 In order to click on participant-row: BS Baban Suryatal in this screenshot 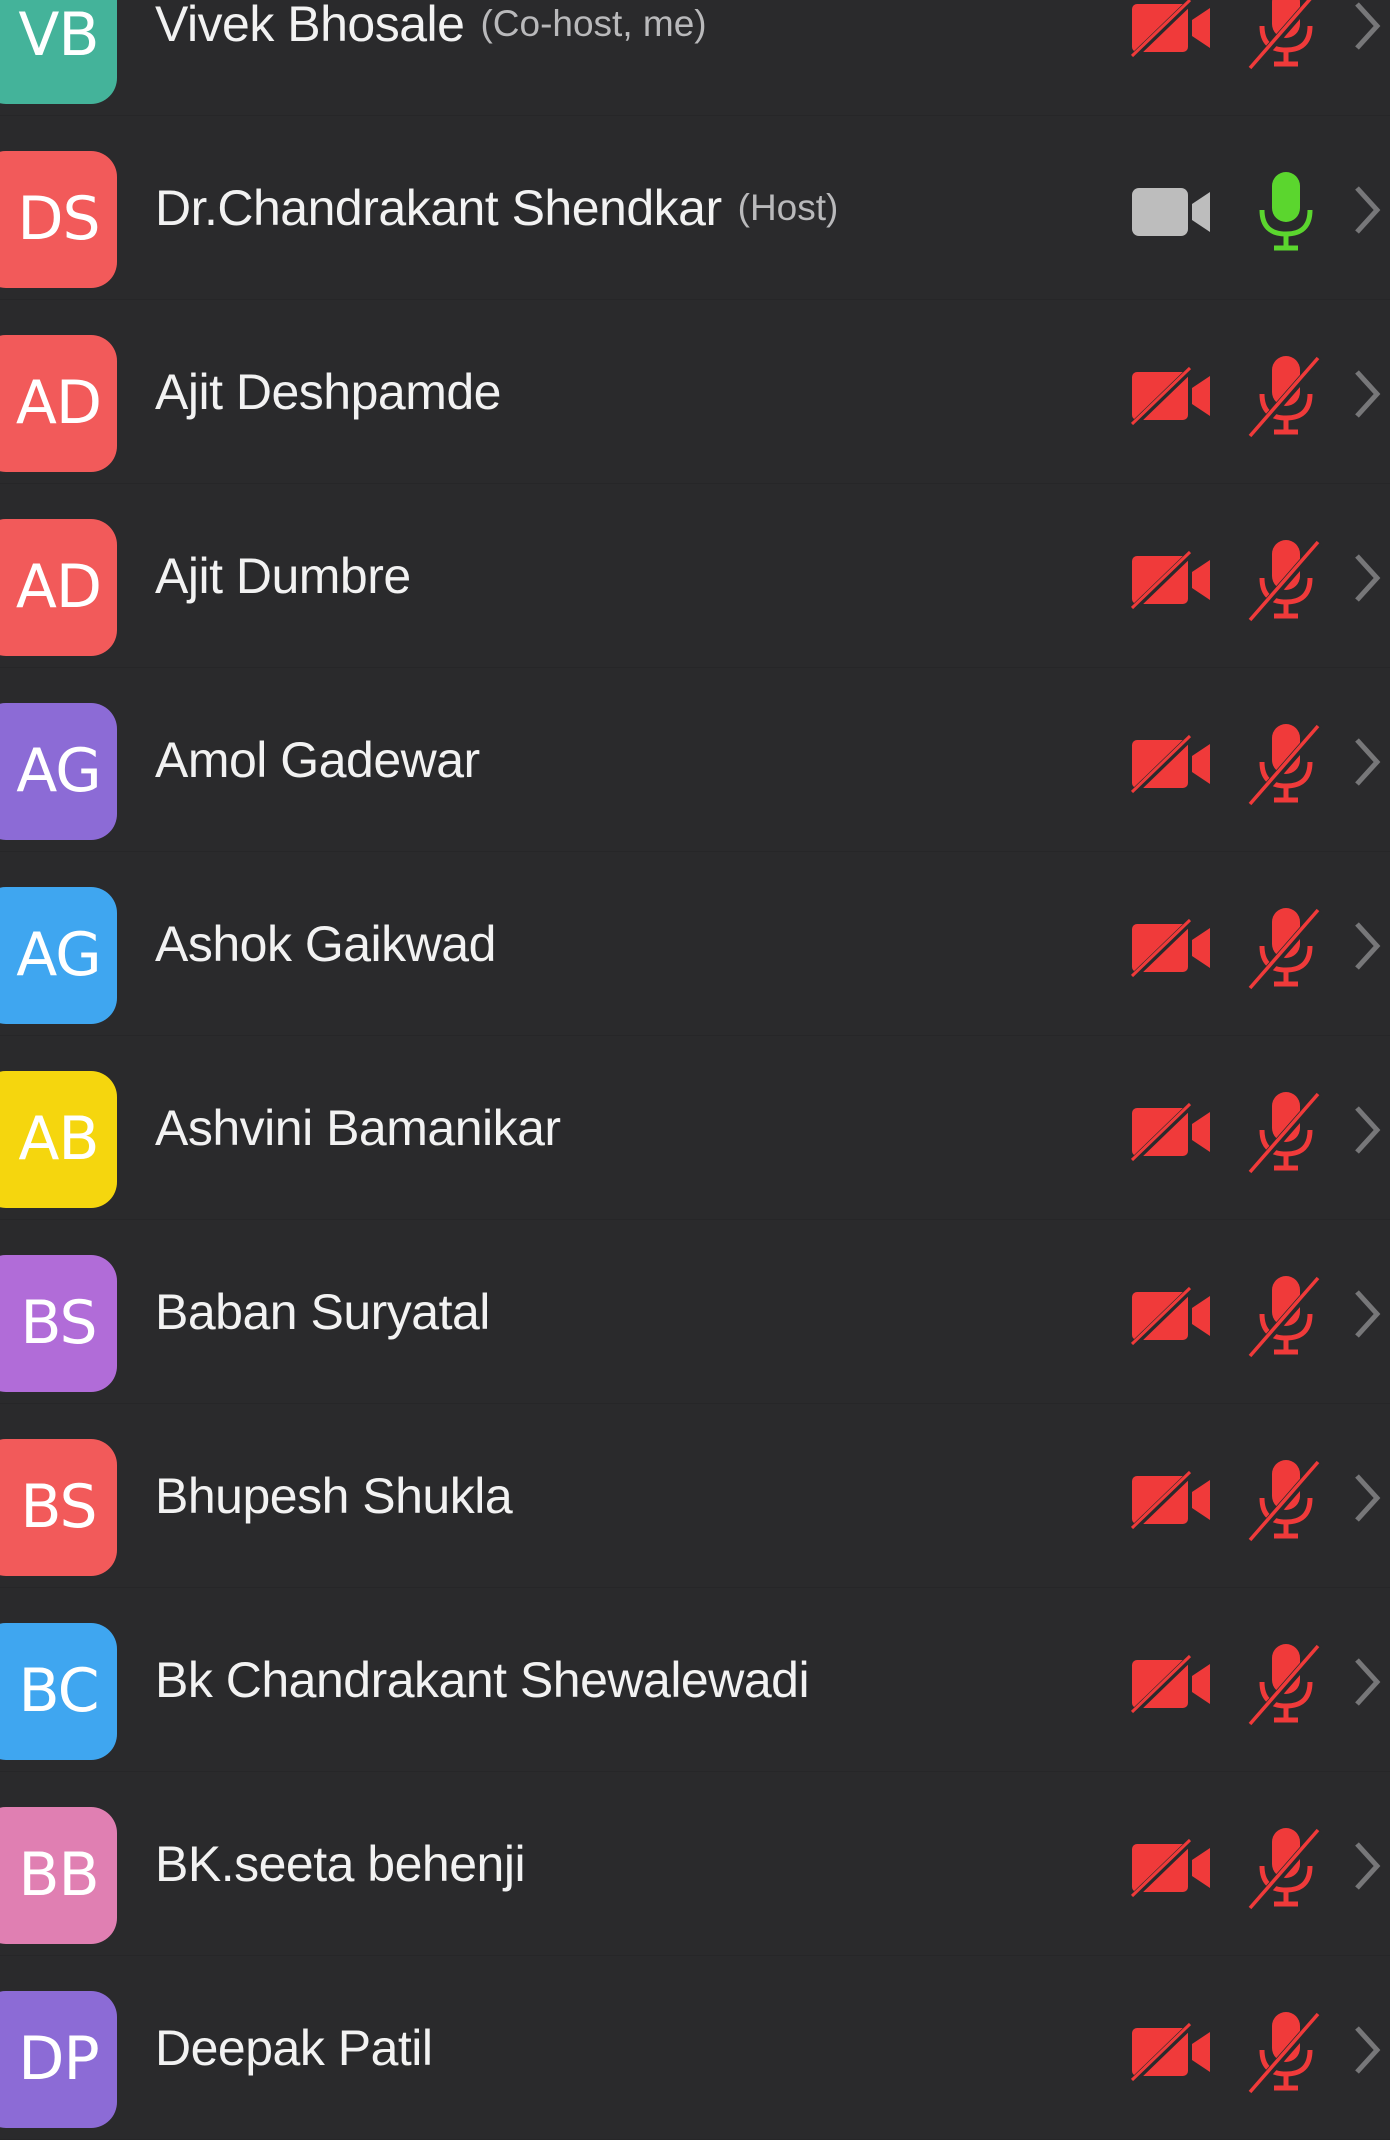, I will do `click(695, 1312)`.